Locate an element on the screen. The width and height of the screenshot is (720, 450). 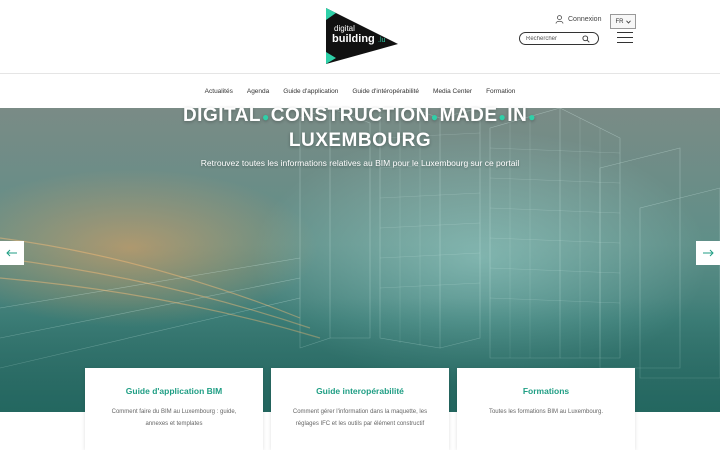
card-title: Guide interopérabilité is located at coordinates (360, 391).